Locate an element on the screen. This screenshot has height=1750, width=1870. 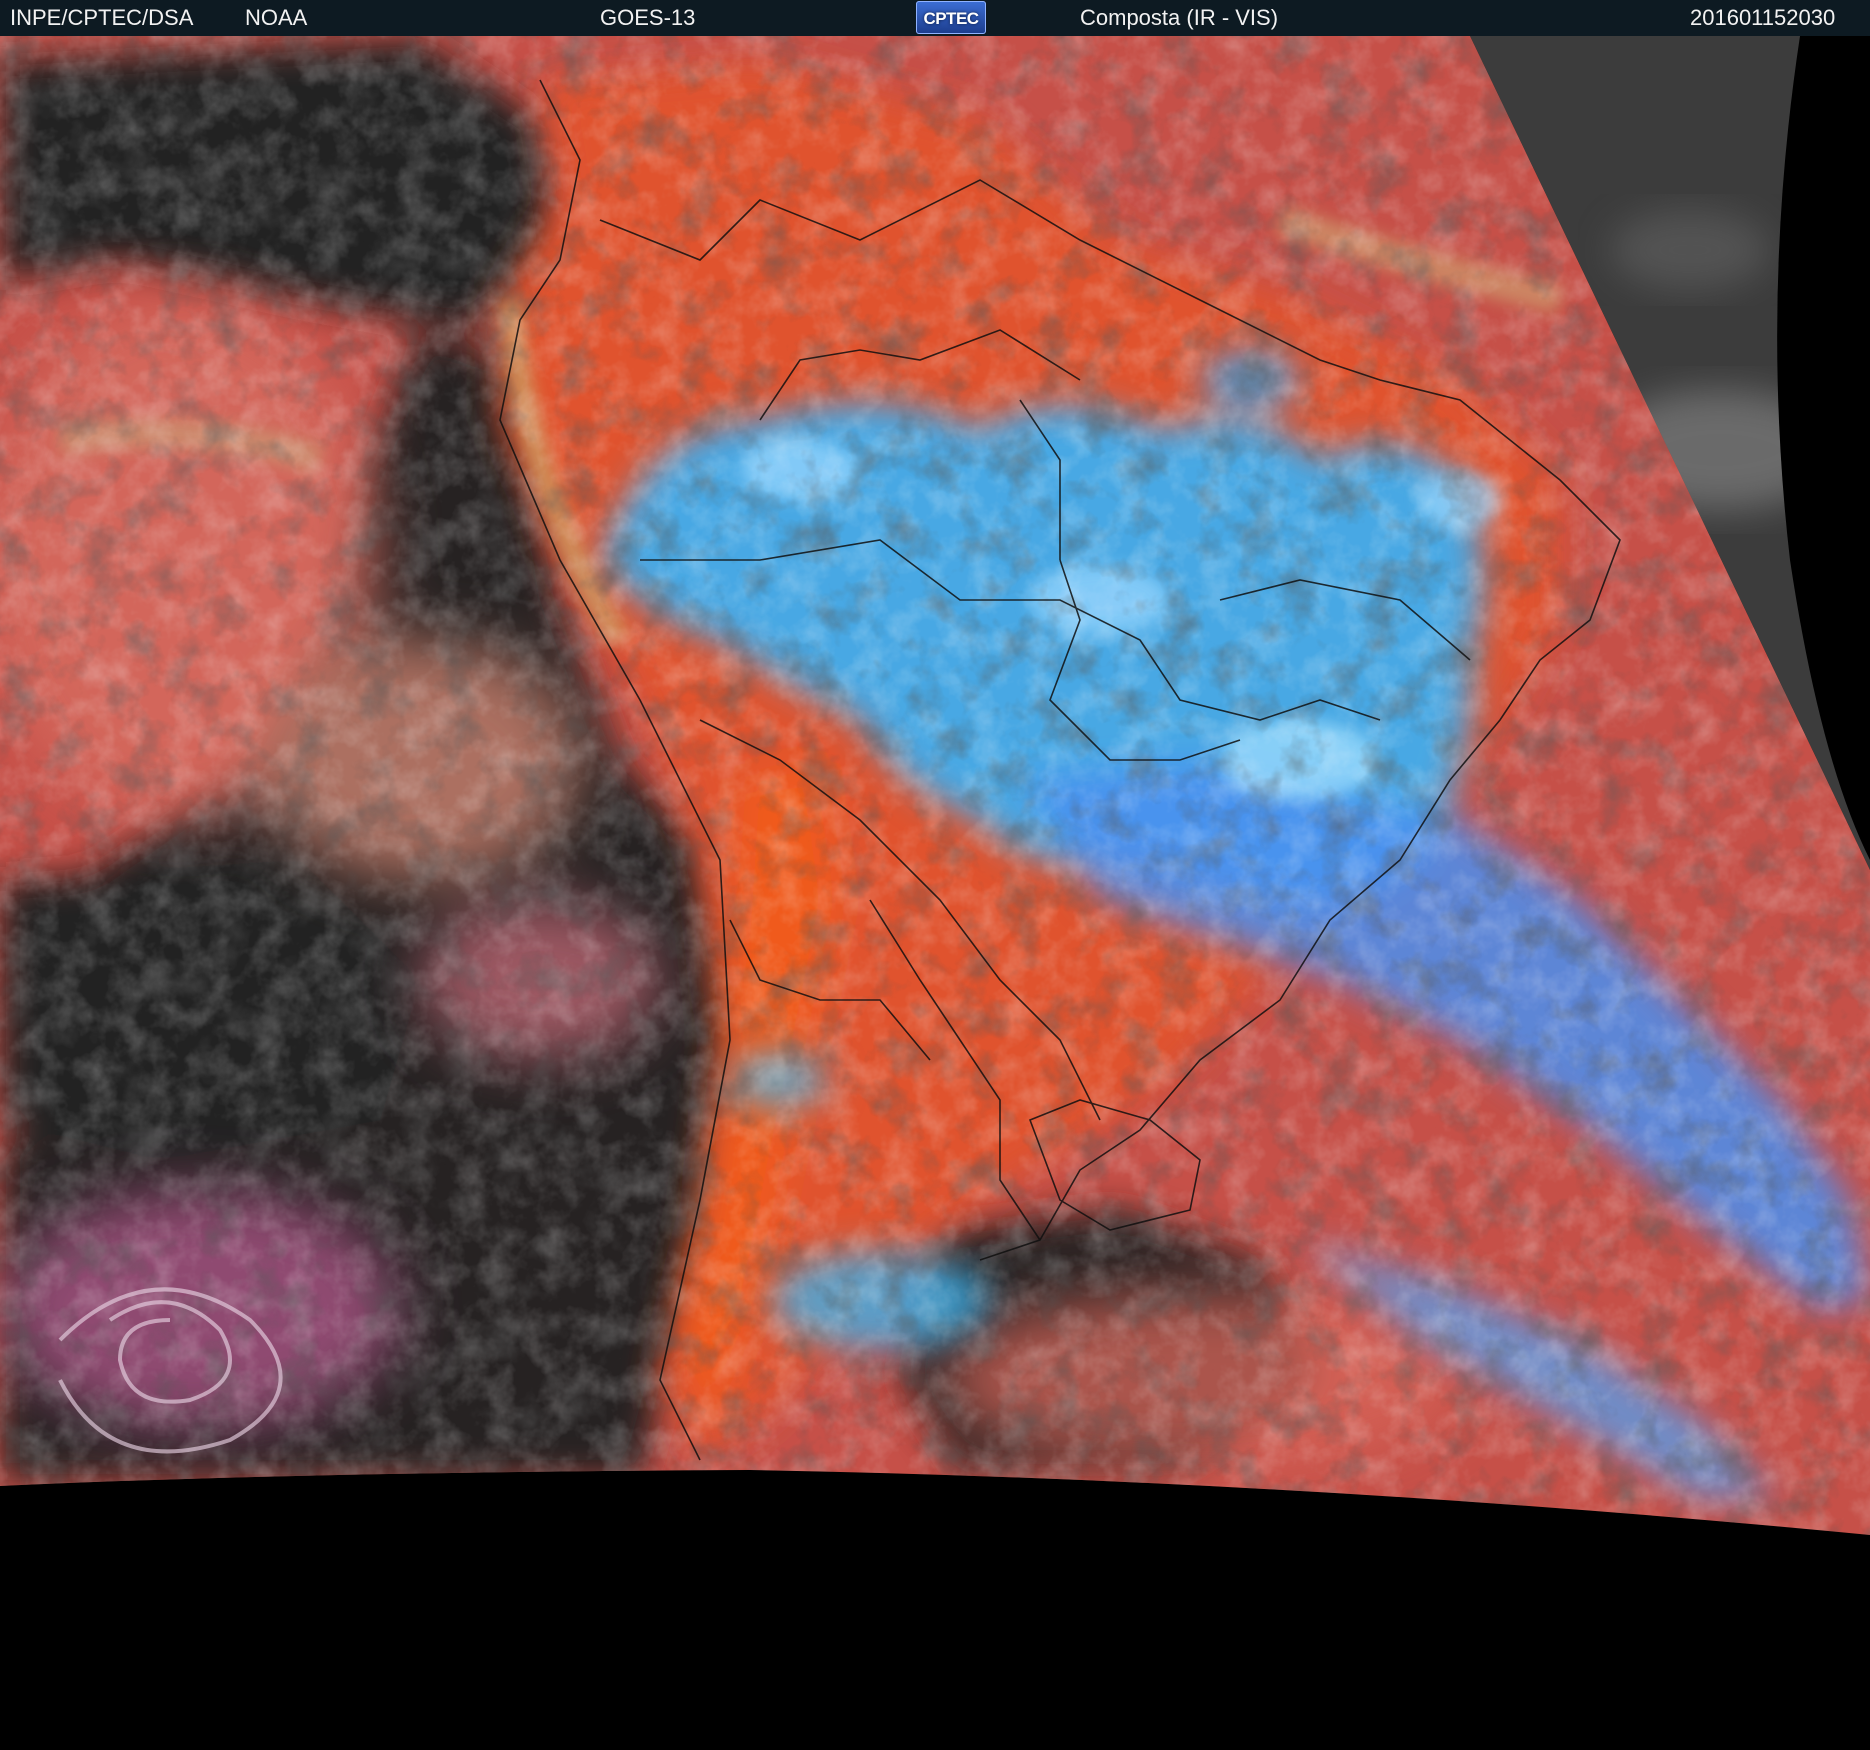
source-label: INPE/CPTEC/DSA is located at coordinates (102, 17).